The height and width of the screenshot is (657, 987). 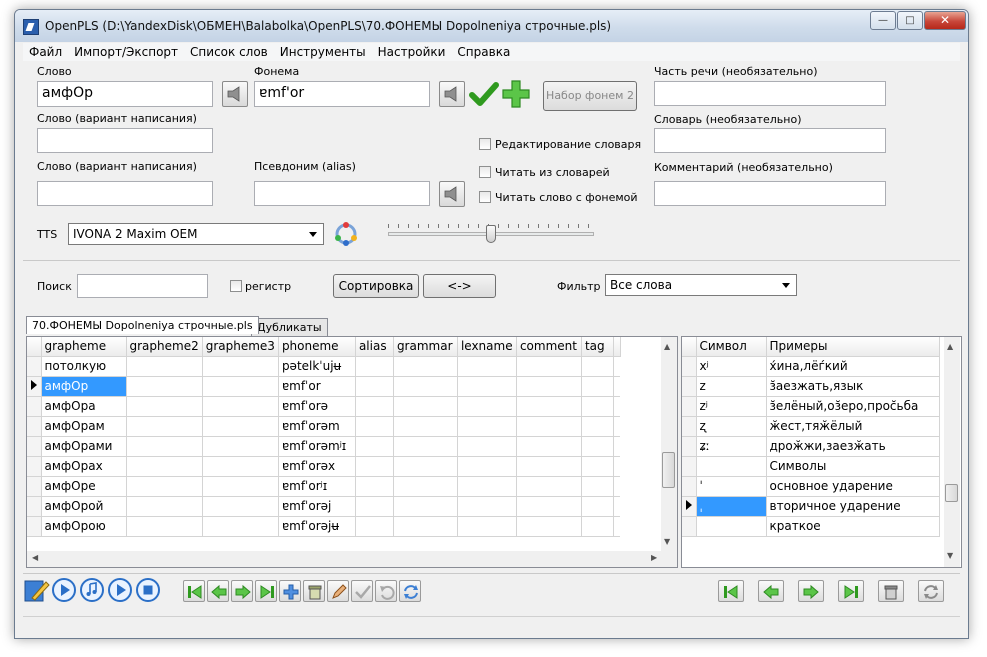 What do you see at coordinates (84, 446) in the screenshot?
I see `cell-grapheme: амфОрами` at bounding box center [84, 446].